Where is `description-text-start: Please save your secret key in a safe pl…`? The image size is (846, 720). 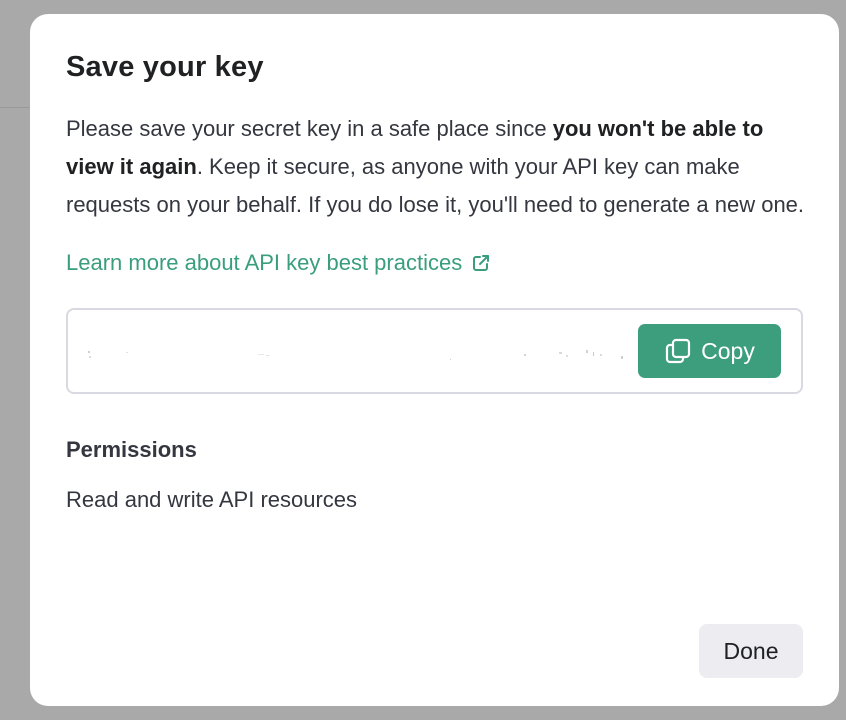
description-text-start: Please save your secret key in a safe pl… is located at coordinates (309, 128).